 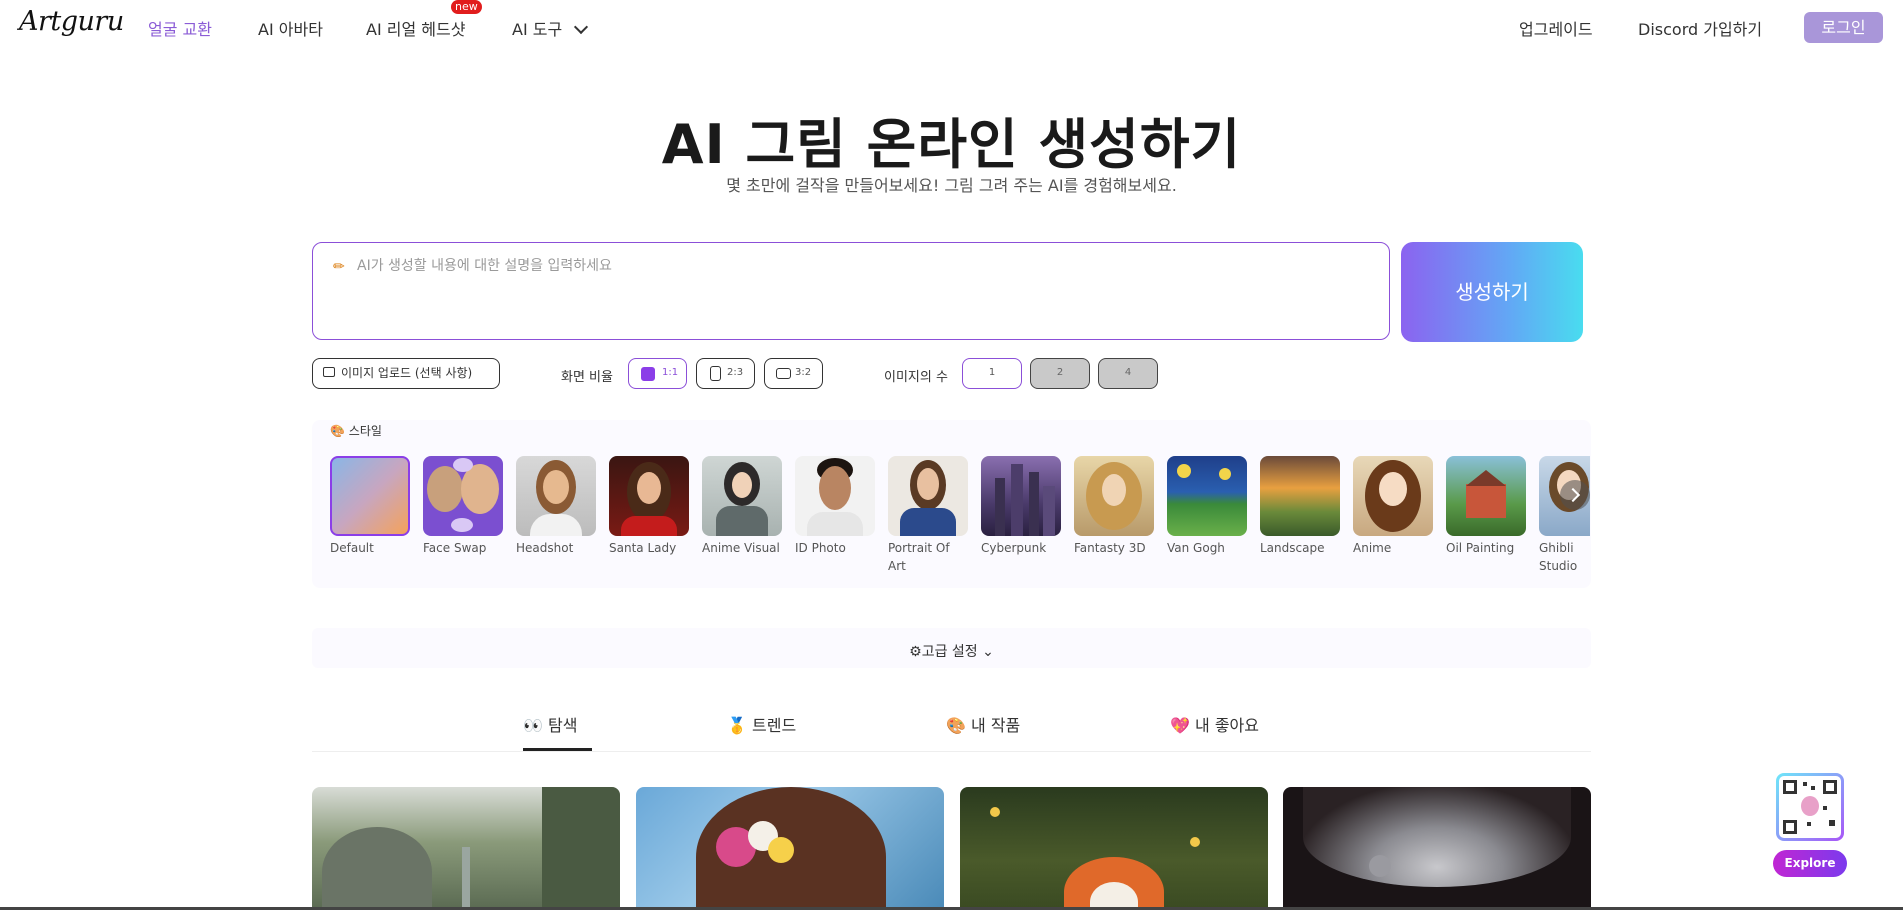 I want to click on style-name: Oil Painting, so click(x=1480, y=548).